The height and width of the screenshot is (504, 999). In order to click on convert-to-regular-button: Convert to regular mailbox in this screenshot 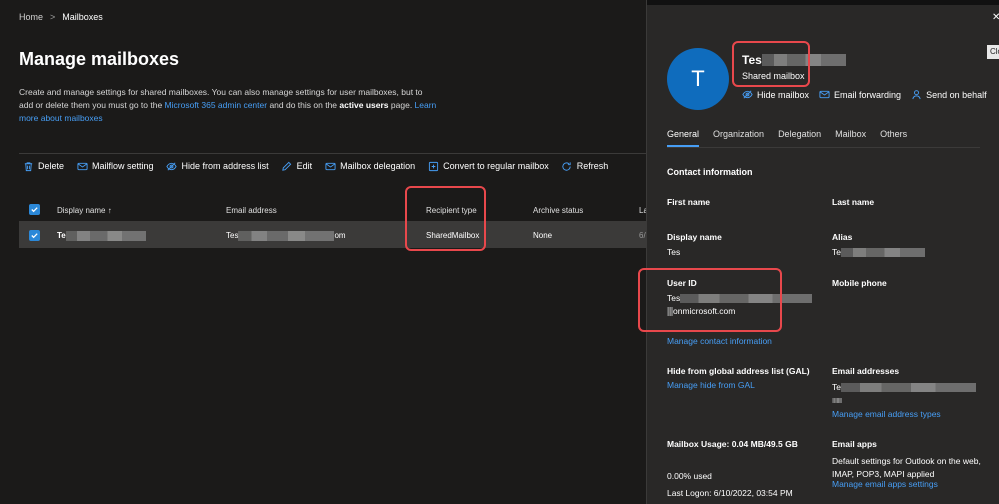, I will do `click(488, 166)`.